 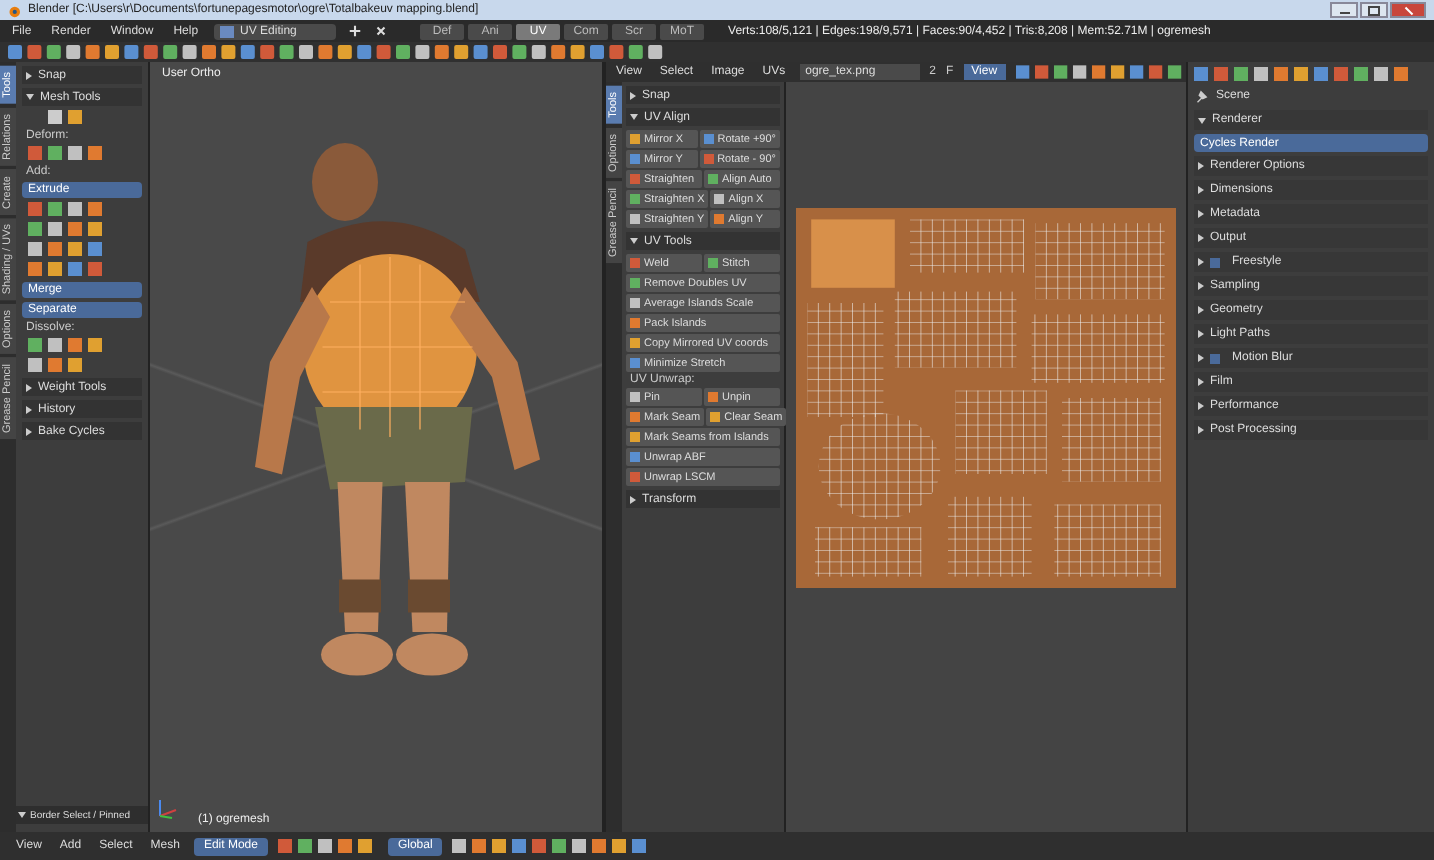 I want to click on blender-logo-icon, so click(x=13, y=10).